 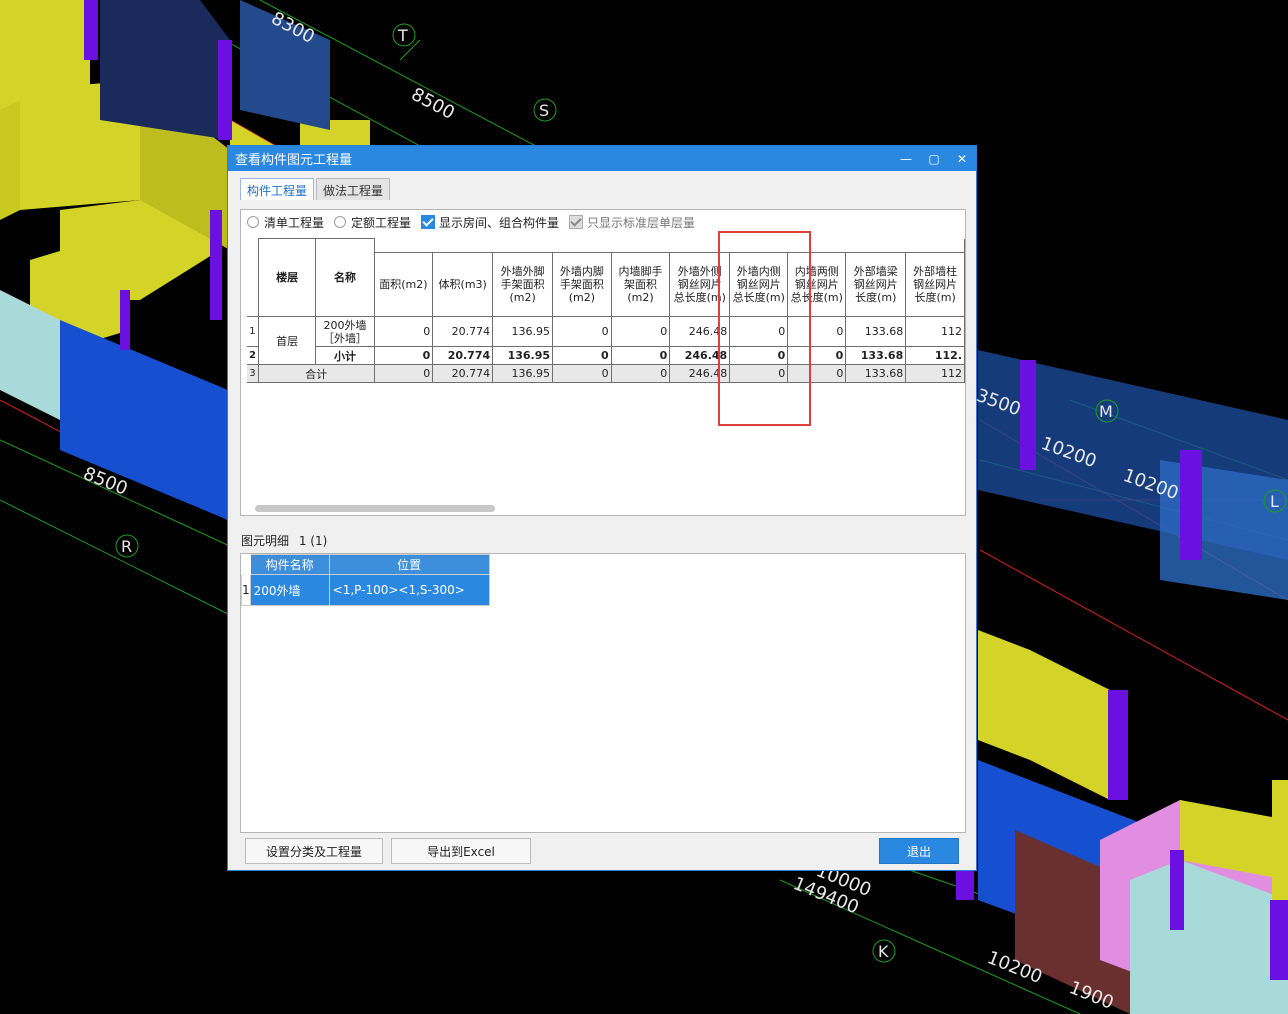 What do you see at coordinates (403, 284) in the screenshot?
I see `col-area: 面积(m2)` at bounding box center [403, 284].